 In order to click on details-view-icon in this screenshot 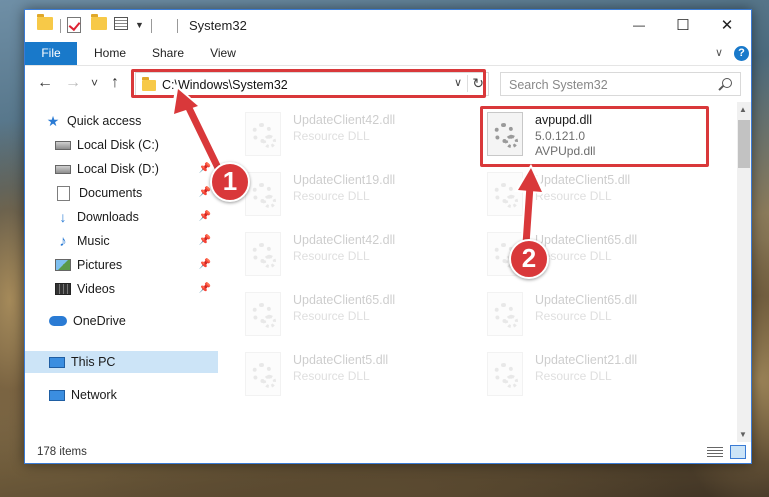, I will do `click(715, 452)`.